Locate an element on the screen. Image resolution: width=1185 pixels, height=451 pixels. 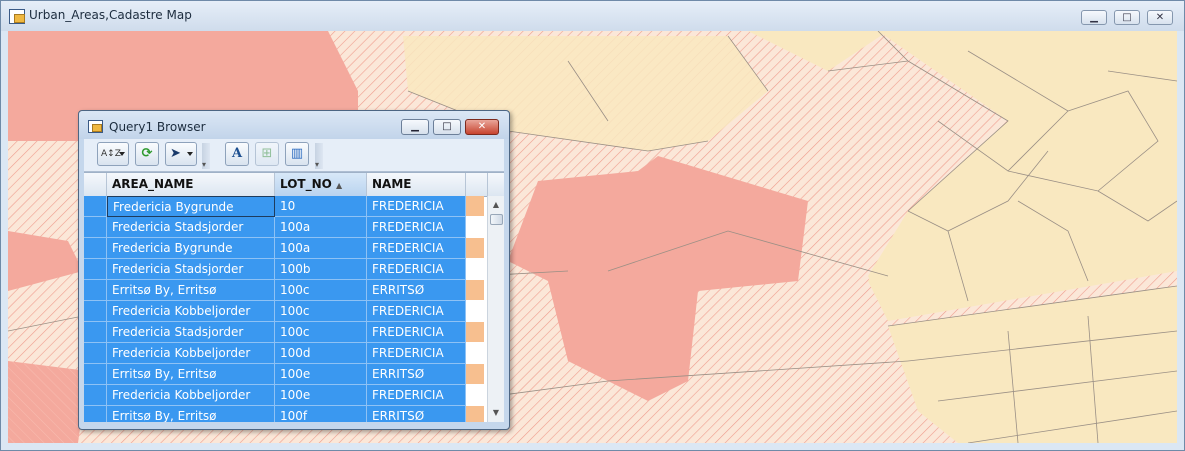
table-row: Fredericia Kobbeljorder 100c FREDERICIA is located at coordinates (284, 311).